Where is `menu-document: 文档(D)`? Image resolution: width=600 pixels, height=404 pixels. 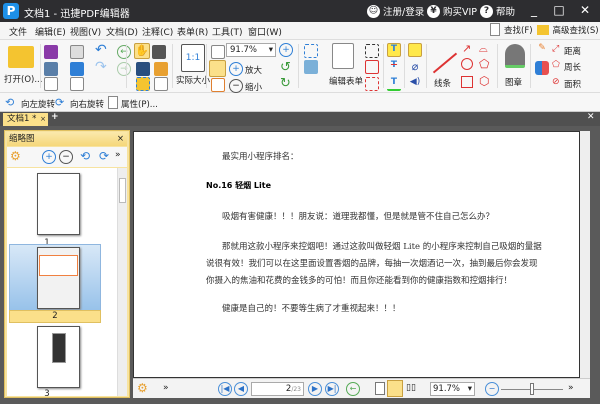
menu-document: 文档(D) is located at coordinates (122, 31).